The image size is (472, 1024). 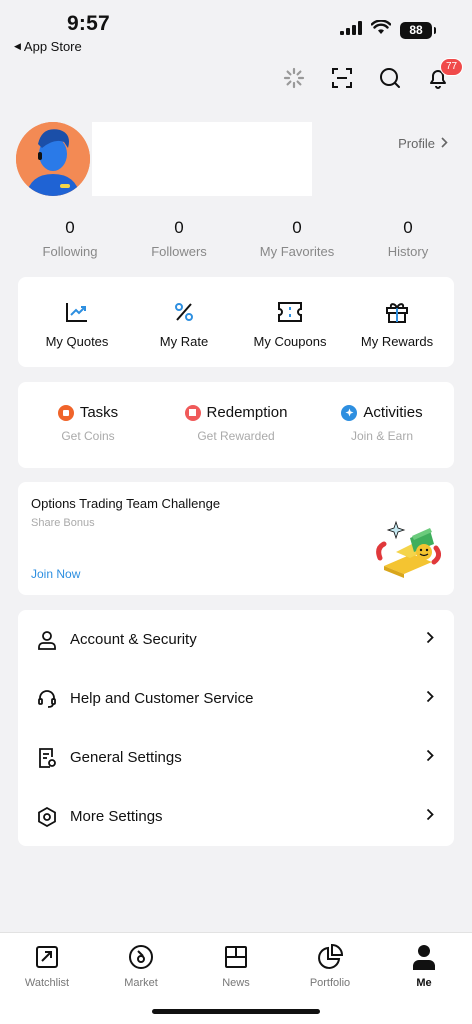 What do you see at coordinates (236, 639) in the screenshot?
I see `menu-item-account-security: Account & Security` at bounding box center [236, 639].